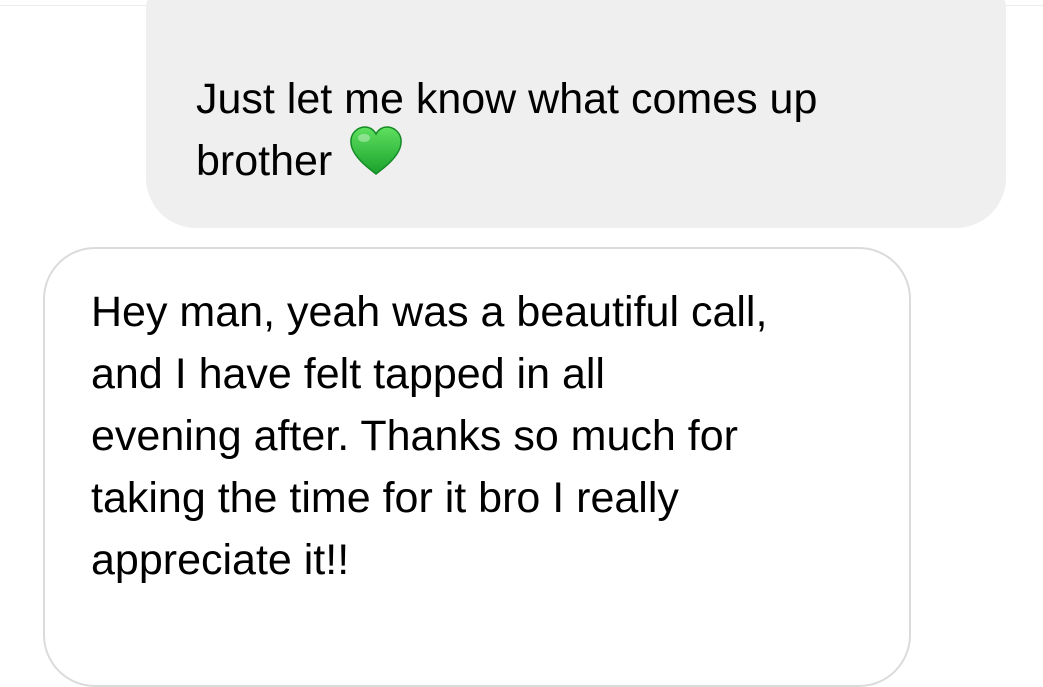 The image size is (1043, 687). Describe the element at coordinates (414, 436) in the screenshot. I see `message-text-line: evening after. Thanks so much for` at that location.